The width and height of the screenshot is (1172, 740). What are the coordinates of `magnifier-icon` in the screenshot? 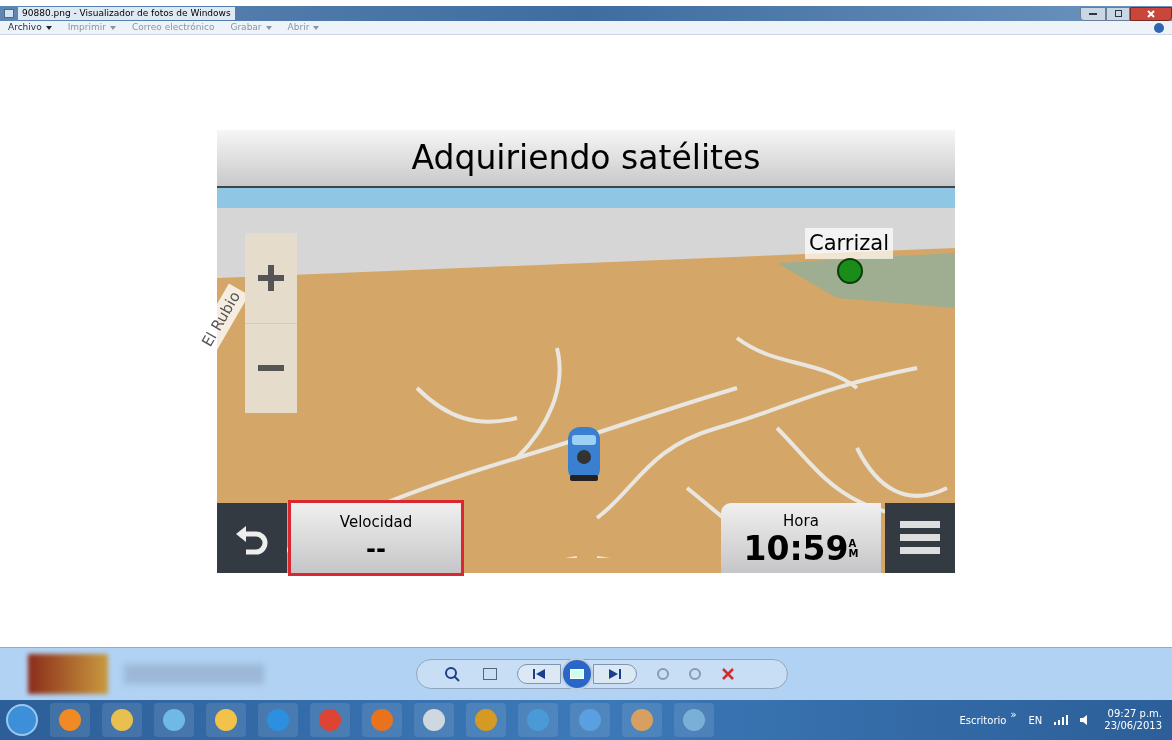 It's located at (452, 674).